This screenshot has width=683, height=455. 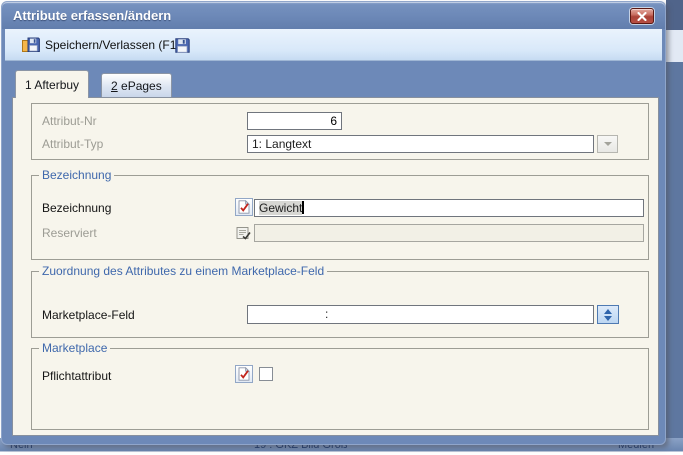 I want to click on pflichtattribut-checkbox, so click(x=266, y=374).